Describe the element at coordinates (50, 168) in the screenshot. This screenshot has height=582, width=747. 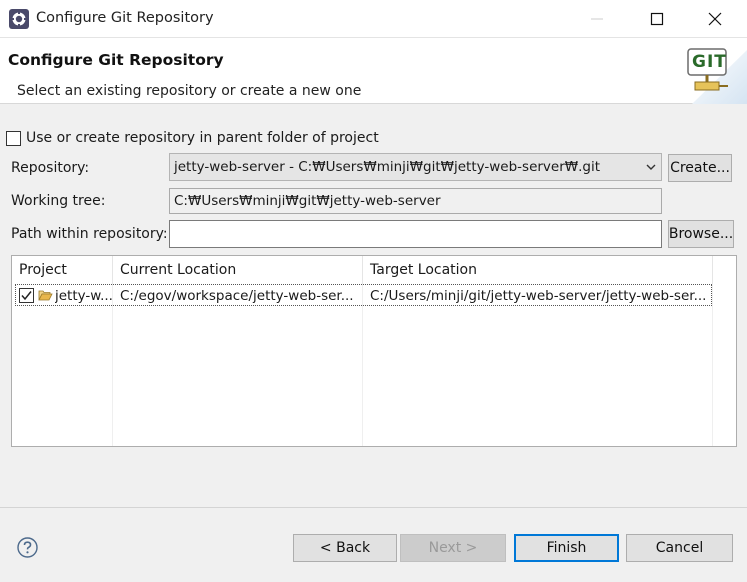
I see `repository-label: Repository:` at that location.